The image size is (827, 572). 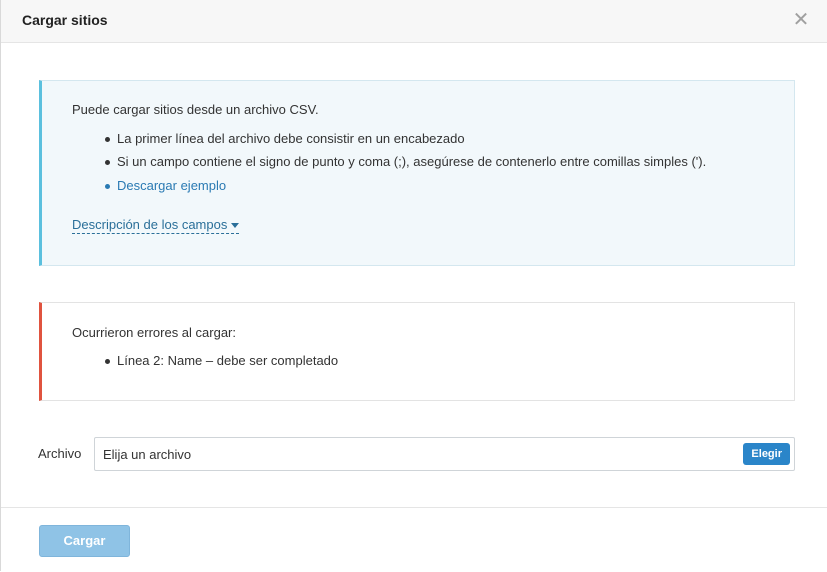 I want to click on fields-description-toggle: Descripción de los campos, so click(x=156, y=225).